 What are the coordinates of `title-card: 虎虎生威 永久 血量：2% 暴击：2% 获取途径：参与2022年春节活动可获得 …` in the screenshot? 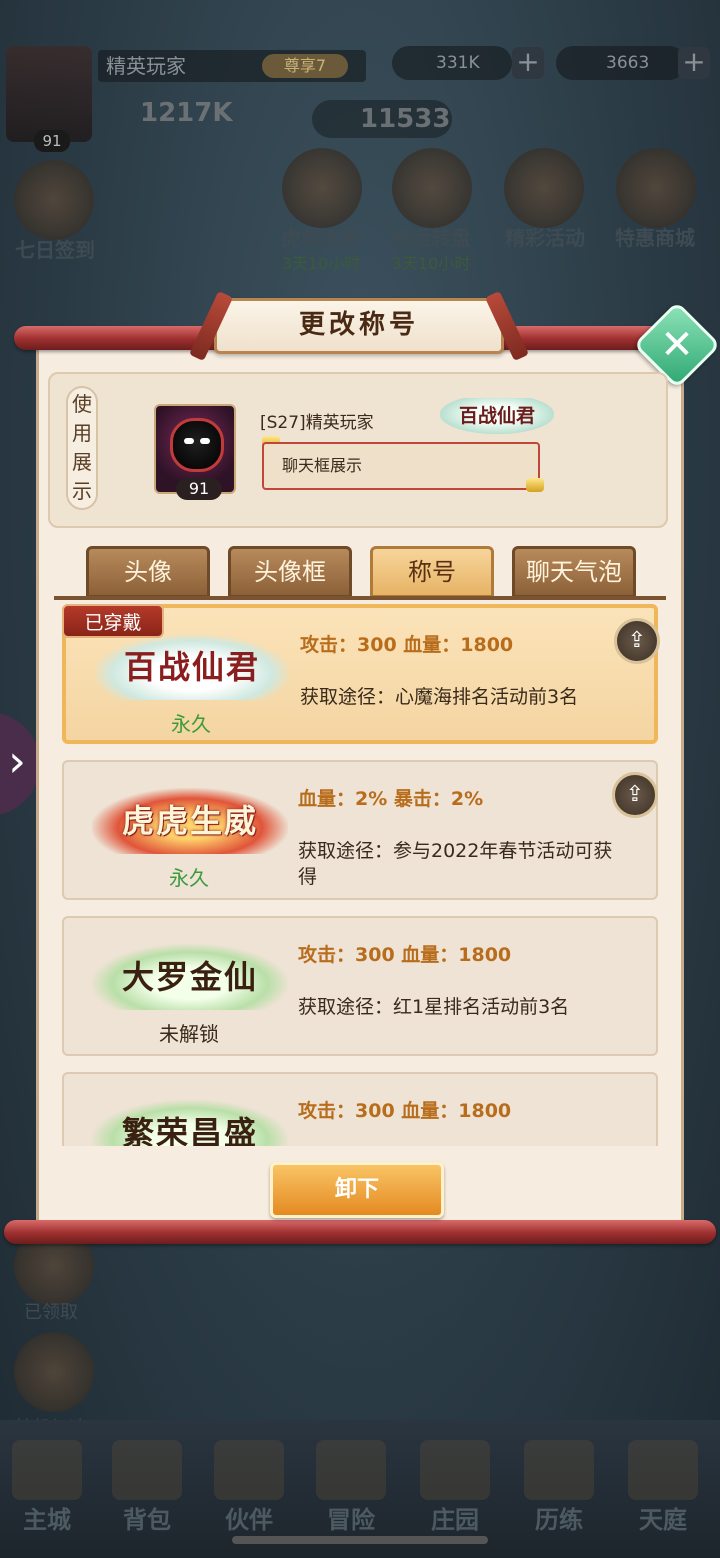 It's located at (360, 830).